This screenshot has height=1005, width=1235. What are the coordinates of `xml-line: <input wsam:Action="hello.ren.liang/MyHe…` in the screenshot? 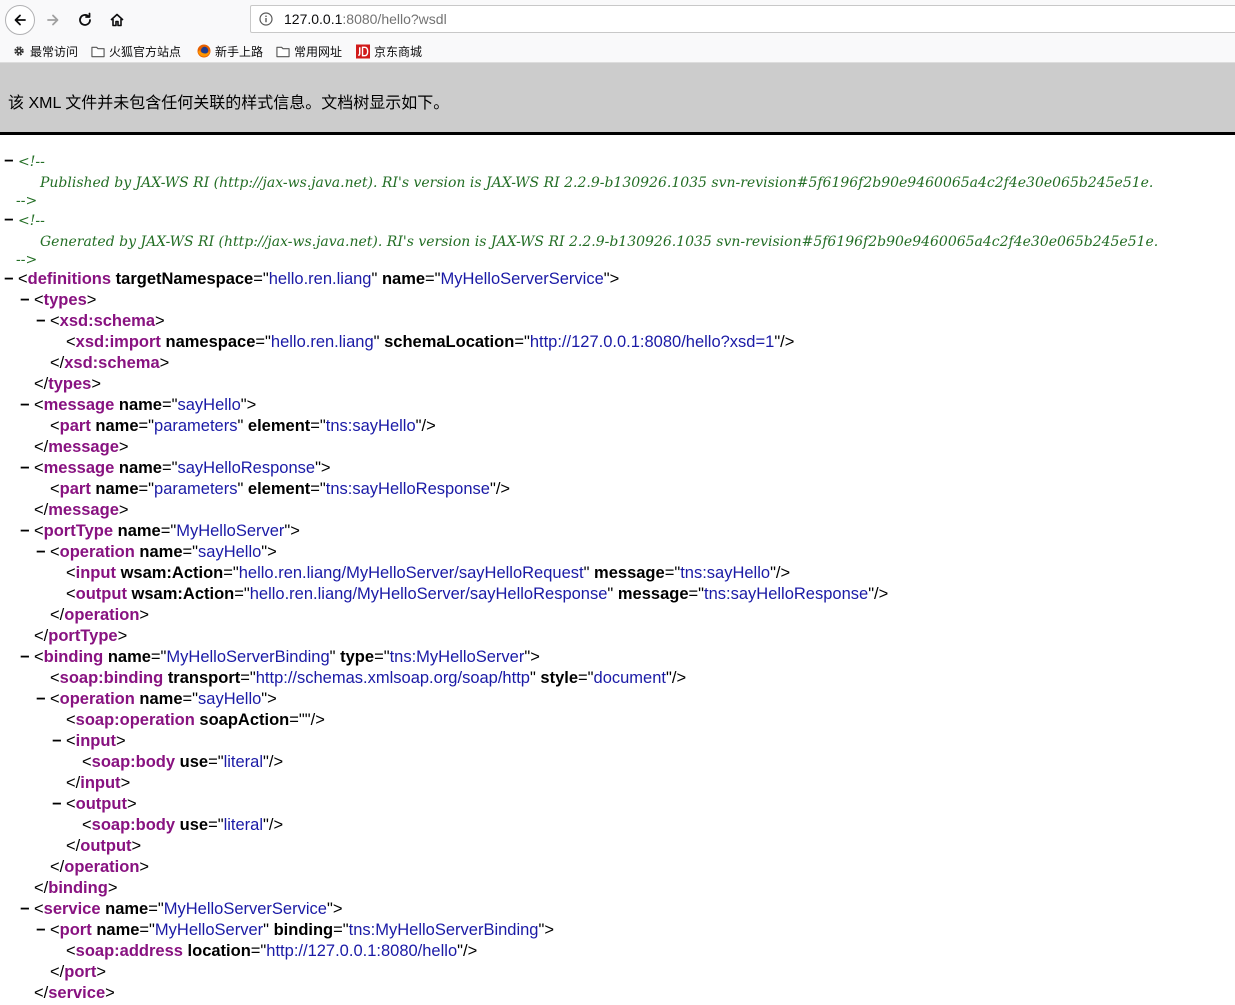 It's located at (428, 573).